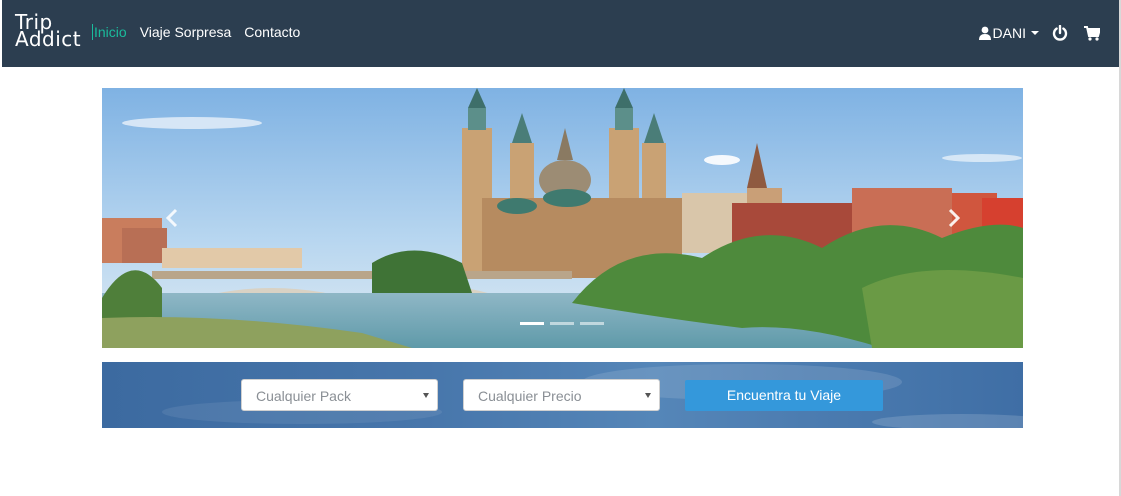 Image resolution: width=1121 pixels, height=496 pixels. Describe the element at coordinates (530, 396) in the screenshot. I see `price-select-value: Cualquier Precio` at that location.